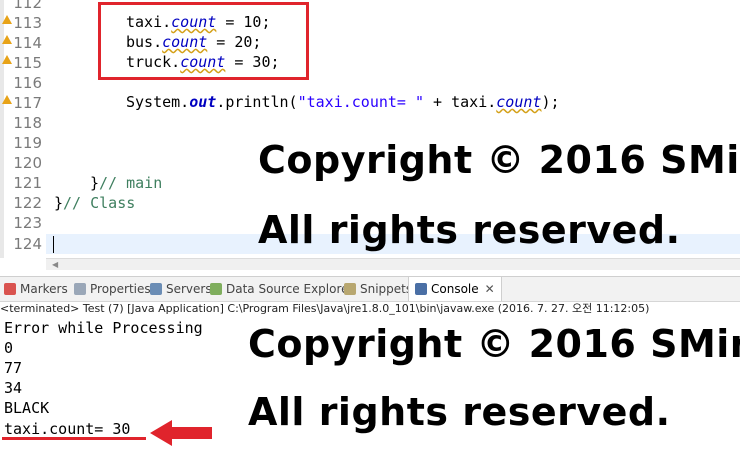 This screenshot has height=453, width=740. What do you see at coordinates (203, 41) in the screenshot?
I see `red-highlight-box` at bounding box center [203, 41].